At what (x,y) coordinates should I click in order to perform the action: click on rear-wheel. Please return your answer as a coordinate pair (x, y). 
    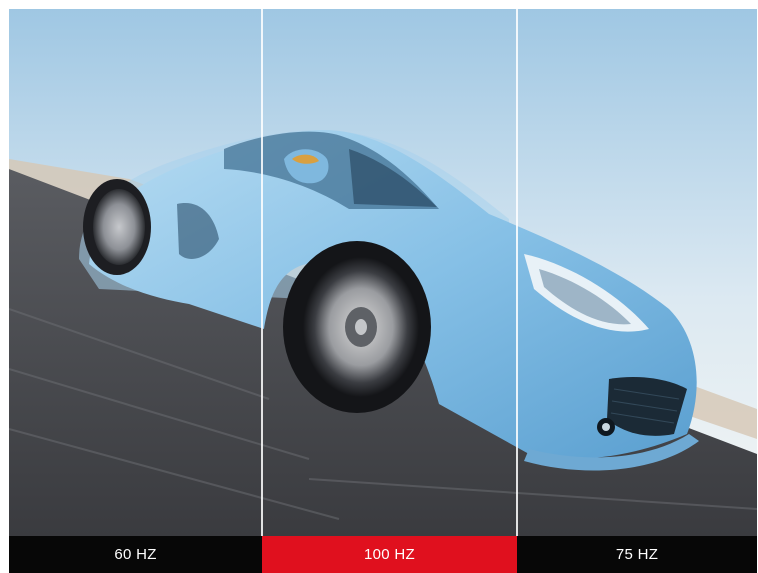
    Looking at the image, I should click on (117, 227).